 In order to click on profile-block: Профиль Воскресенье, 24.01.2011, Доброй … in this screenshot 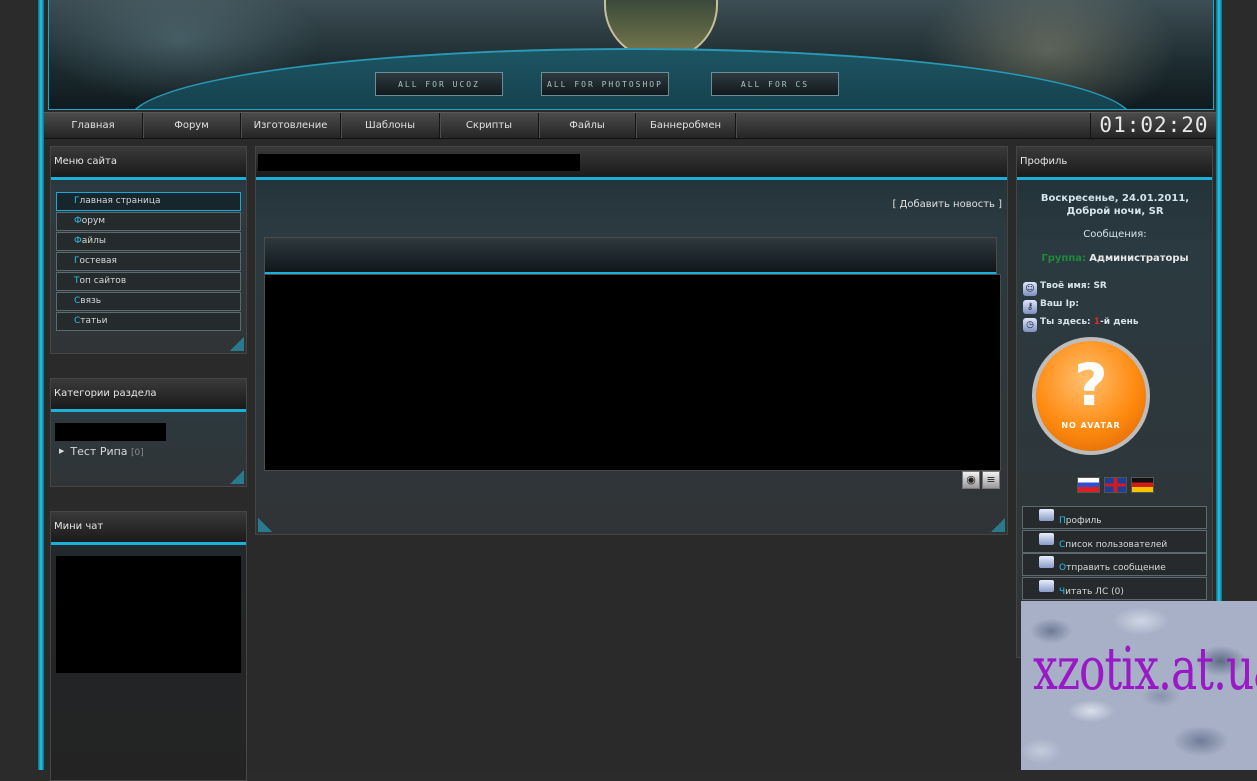, I will do `click(1114, 402)`.